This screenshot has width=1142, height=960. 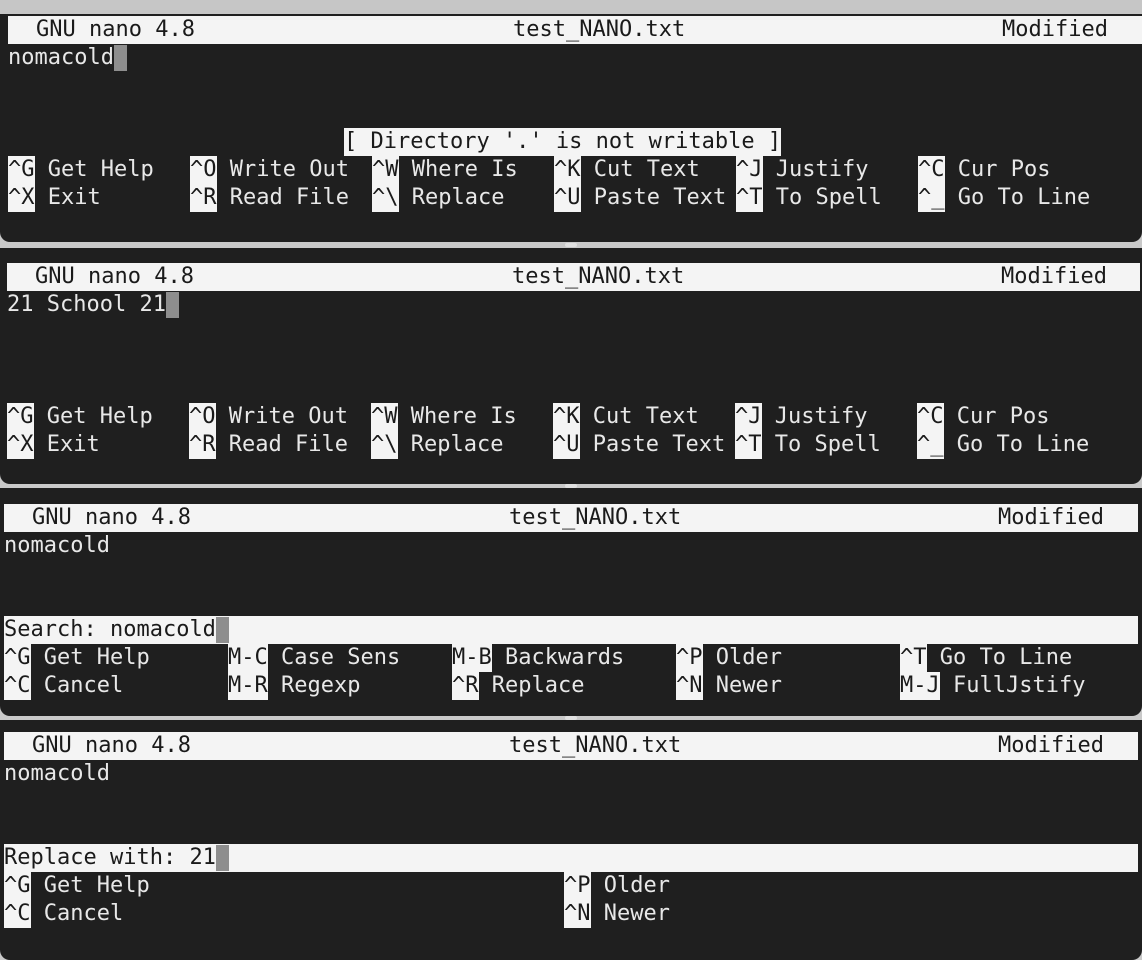 I want to click on search-input: nomacold, so click(x=163, y=629).